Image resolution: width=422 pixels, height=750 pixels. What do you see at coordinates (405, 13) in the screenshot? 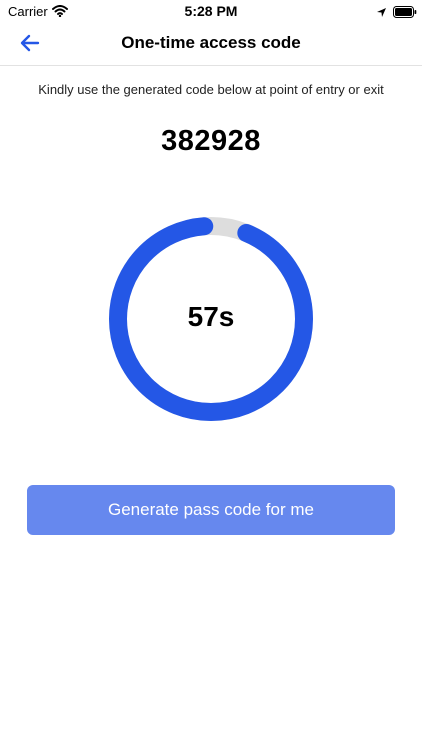
I see `battery-icon` at bounding box center [405, 13].